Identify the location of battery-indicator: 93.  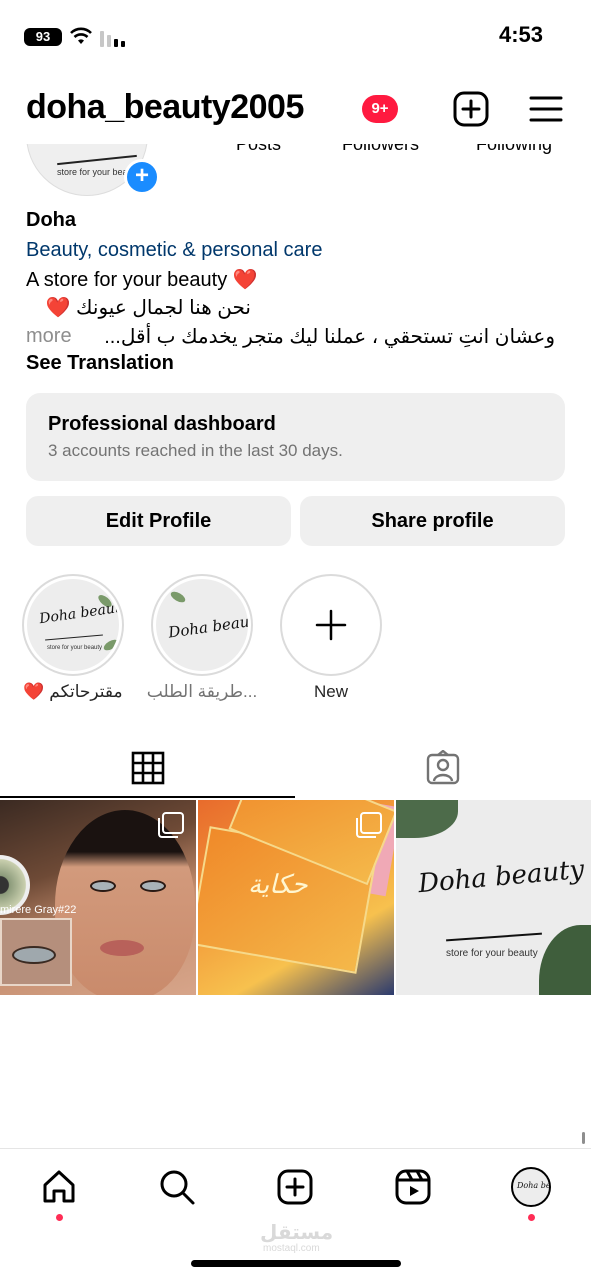
(43, 37).